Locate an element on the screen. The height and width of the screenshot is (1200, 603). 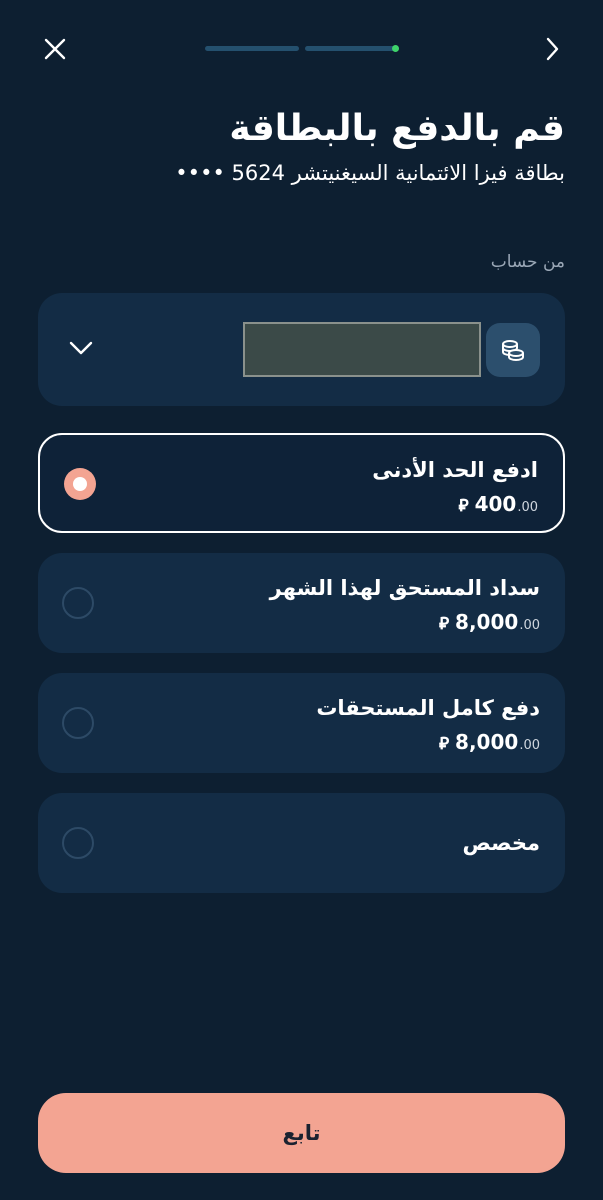
page-title: قم بالدفع بالبطاقة is located at coordinates (397, 128).